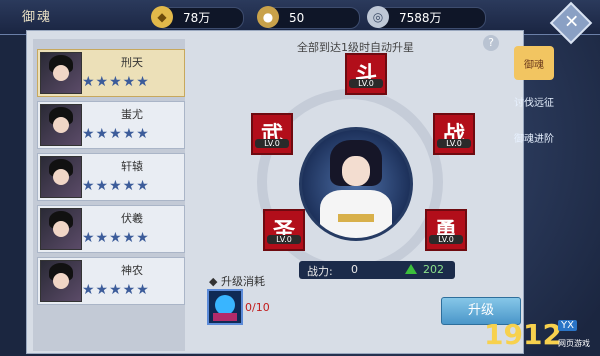 This screenshot has height=356, width=600. Describe the element at coordinates (132, 62) in the screenshot. I see `hero-name: 刑天` at that location.